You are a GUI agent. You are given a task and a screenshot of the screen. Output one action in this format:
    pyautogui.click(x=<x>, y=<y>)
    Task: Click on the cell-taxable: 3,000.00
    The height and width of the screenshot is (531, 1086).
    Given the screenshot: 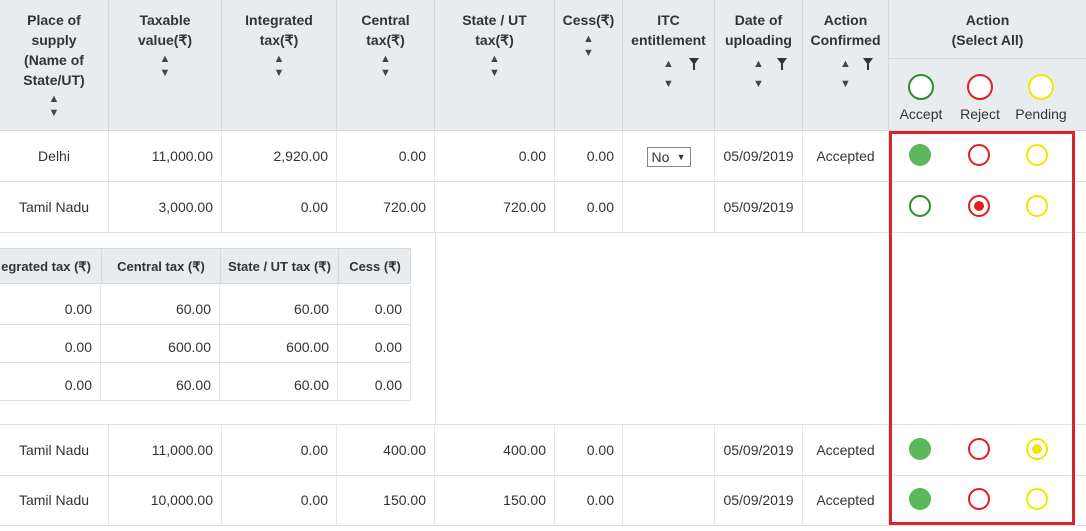 What is the action you would take?
    pyautogui.click(x=165, y=207)
    